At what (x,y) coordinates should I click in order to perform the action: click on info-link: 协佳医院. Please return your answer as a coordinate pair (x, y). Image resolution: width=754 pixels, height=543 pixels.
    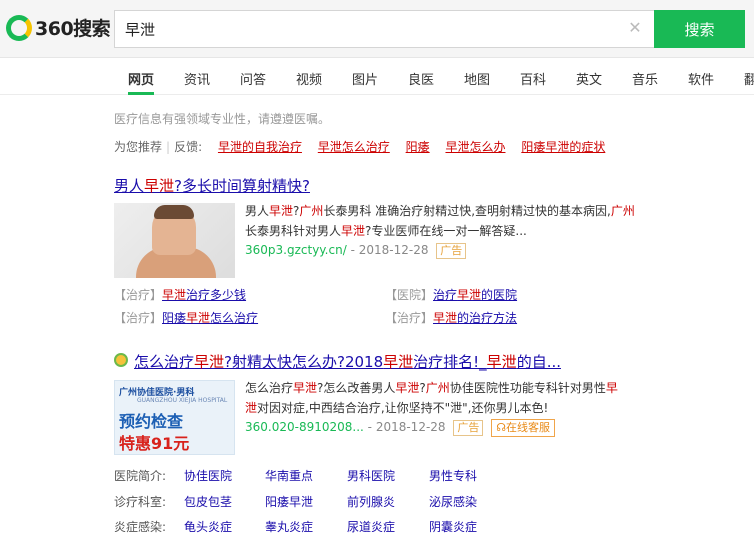
    Looking at the image, I should click on (208, 475).